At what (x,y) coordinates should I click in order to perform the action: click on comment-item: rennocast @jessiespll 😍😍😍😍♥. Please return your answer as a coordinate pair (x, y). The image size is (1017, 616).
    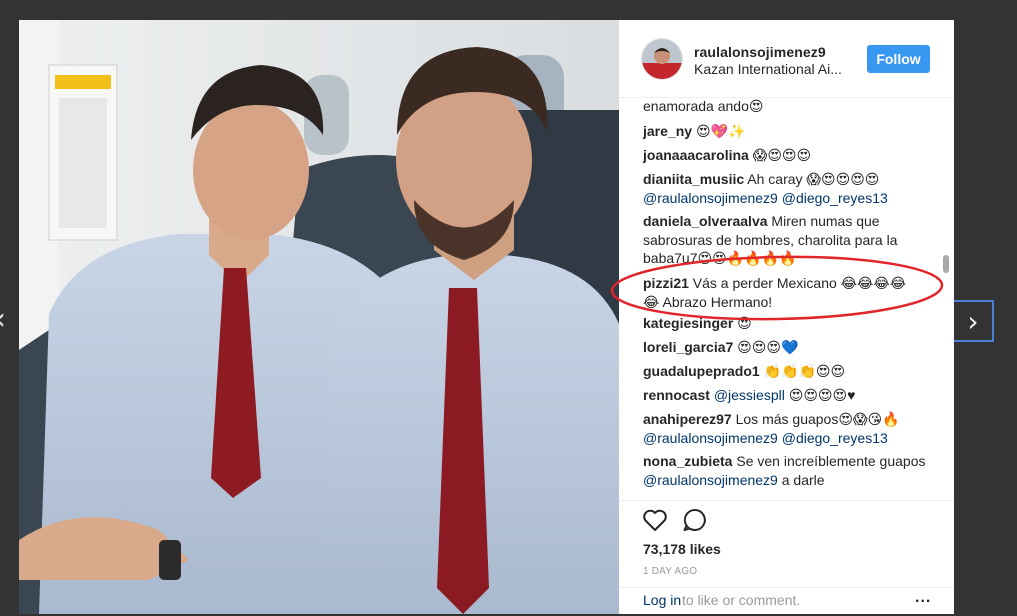
    Looking at the image, I should click on (793, 395).